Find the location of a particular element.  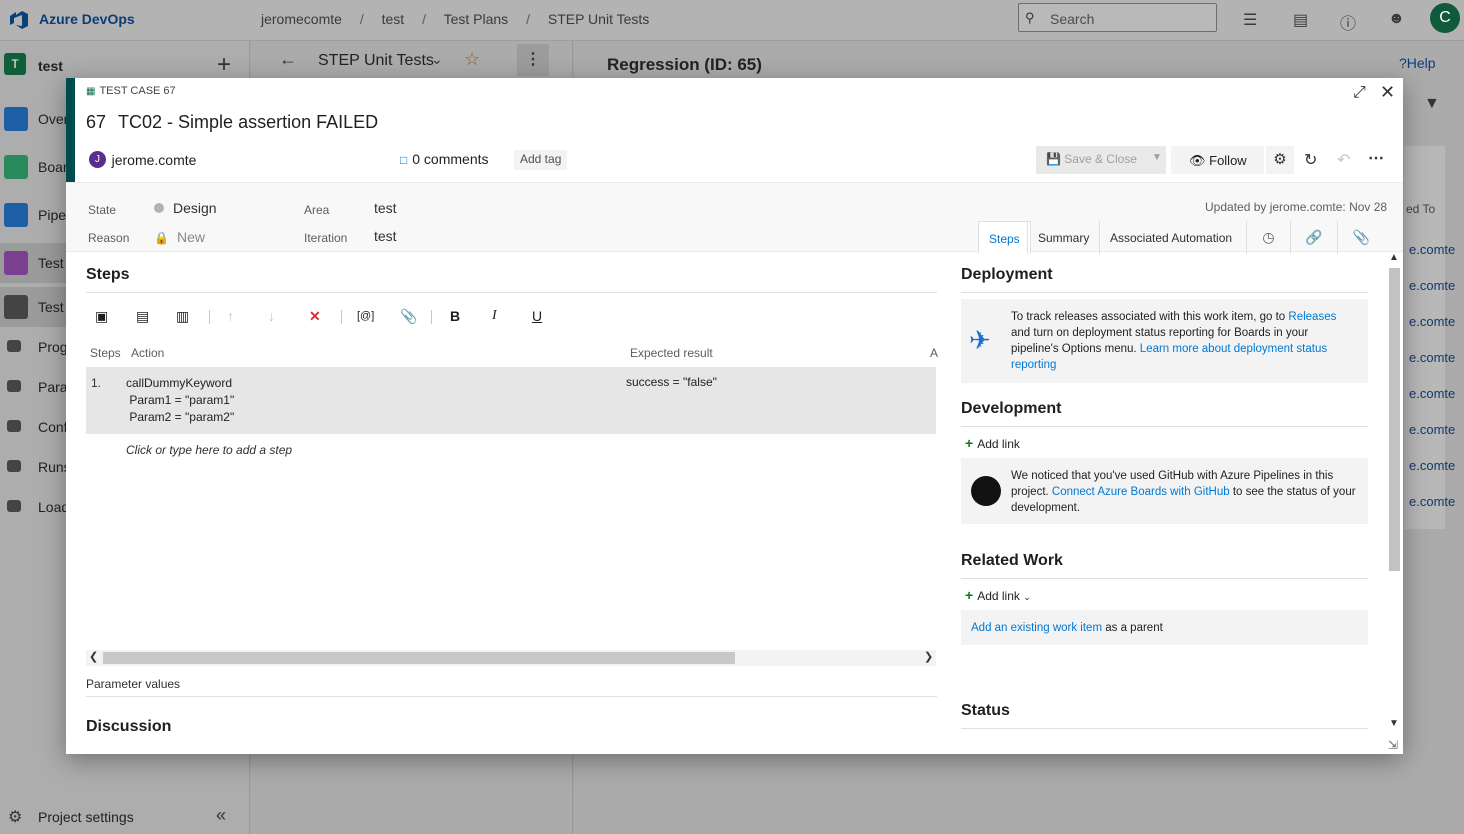

project-avatar: T is located at coordinates (15, 64).